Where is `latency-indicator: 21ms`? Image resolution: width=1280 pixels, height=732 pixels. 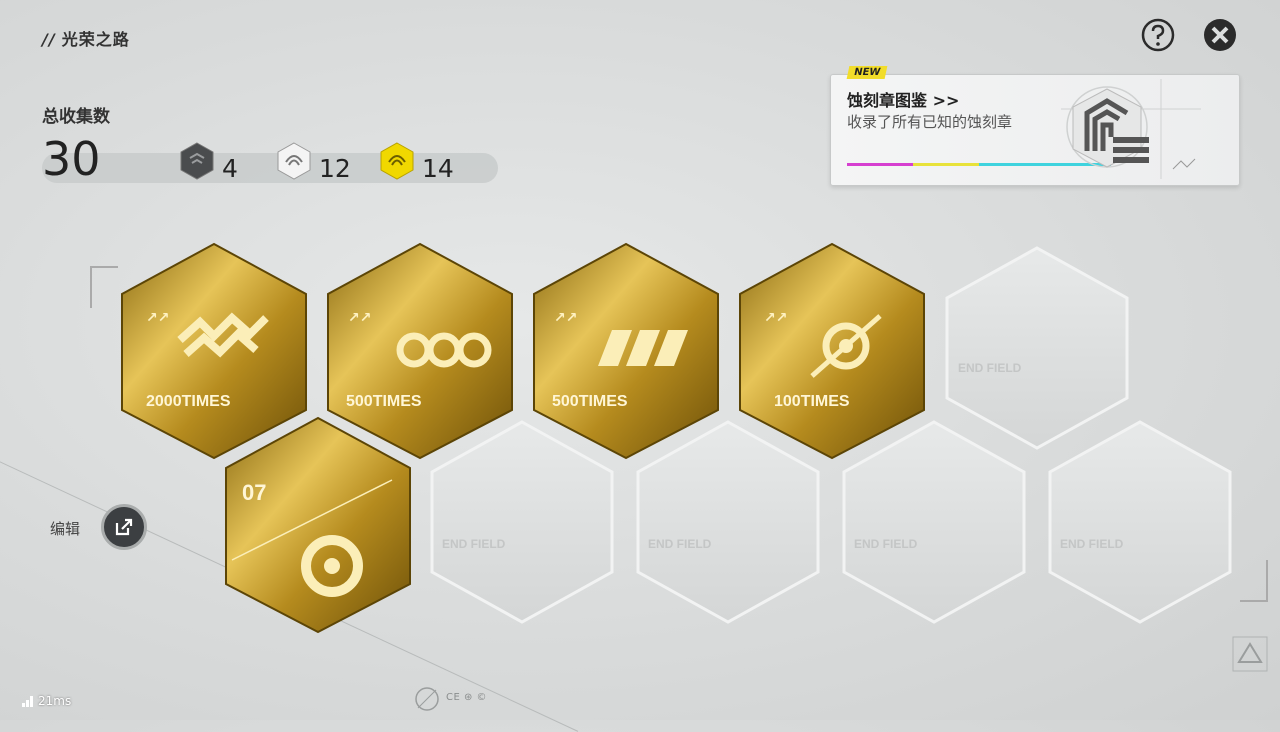 latency-indicator: 21ms is located at coordinates (46, 701).